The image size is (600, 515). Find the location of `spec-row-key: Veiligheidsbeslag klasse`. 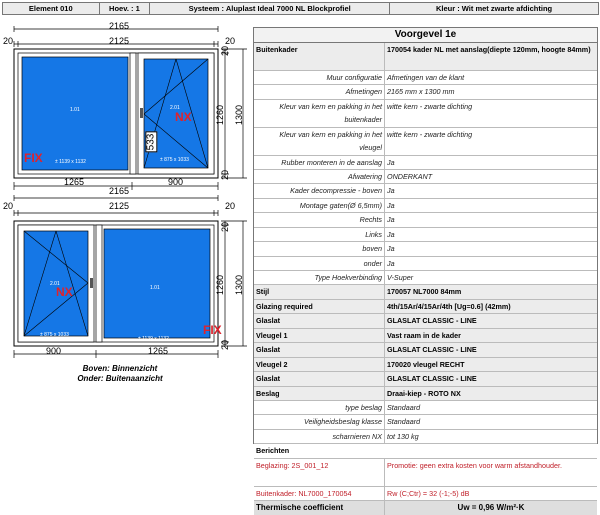

spec-row-key: Veiligheidsbeslag klasse is located at coordinates (319, 422).